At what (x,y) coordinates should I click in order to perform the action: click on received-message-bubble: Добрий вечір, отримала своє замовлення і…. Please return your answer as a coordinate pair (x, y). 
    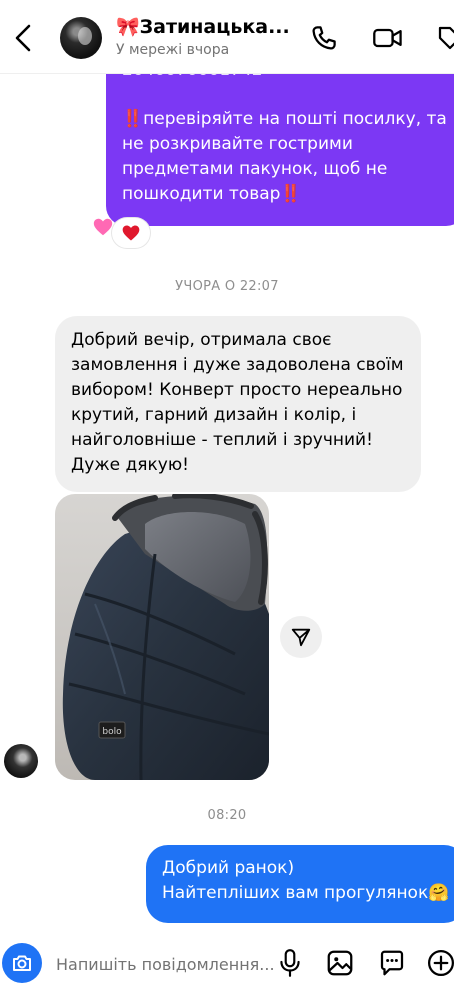
    Looking at the image, I should click on (238, 404).